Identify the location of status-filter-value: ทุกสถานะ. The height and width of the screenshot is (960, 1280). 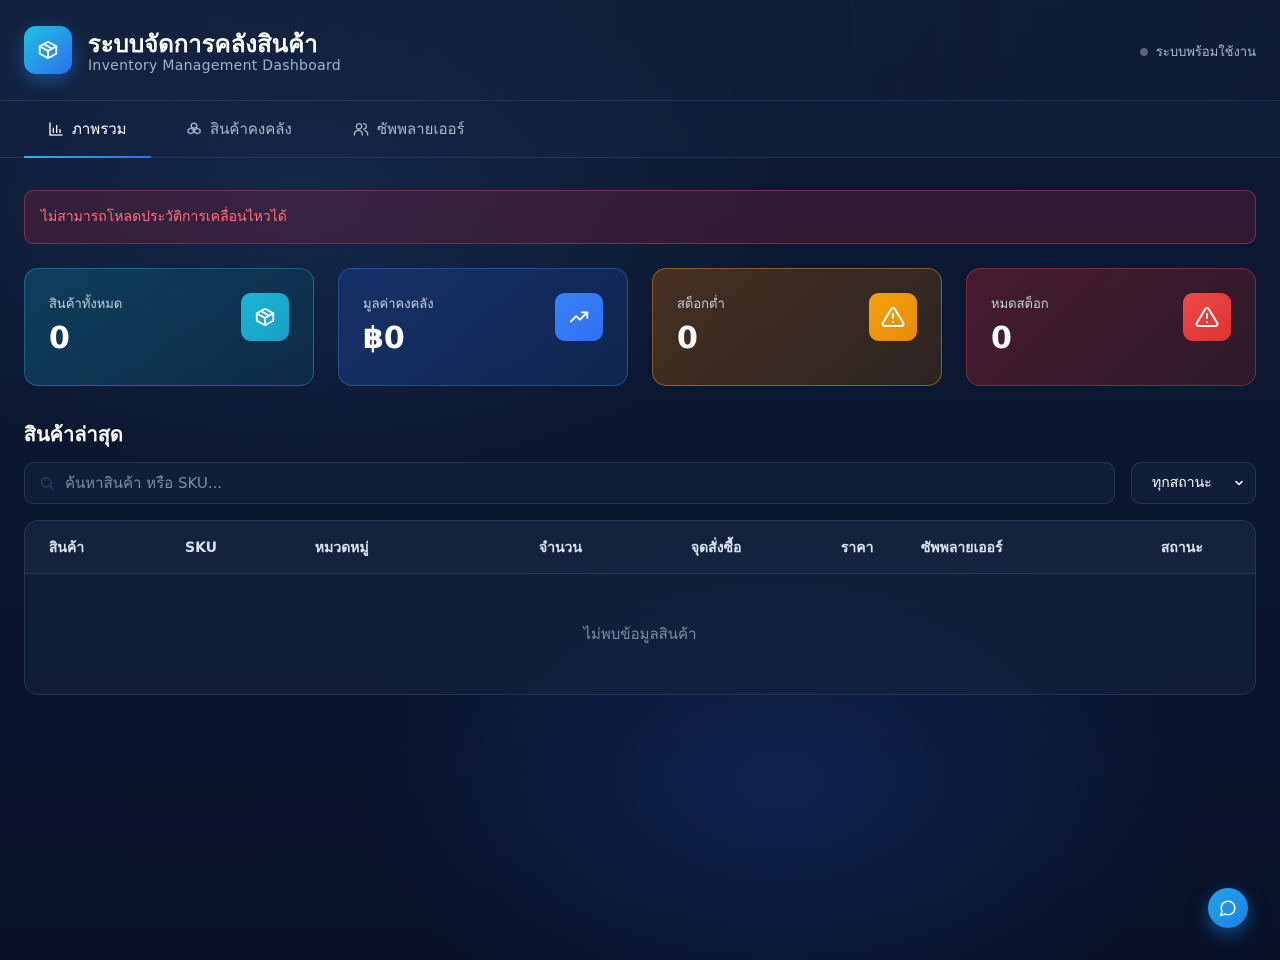
(1182, 483).